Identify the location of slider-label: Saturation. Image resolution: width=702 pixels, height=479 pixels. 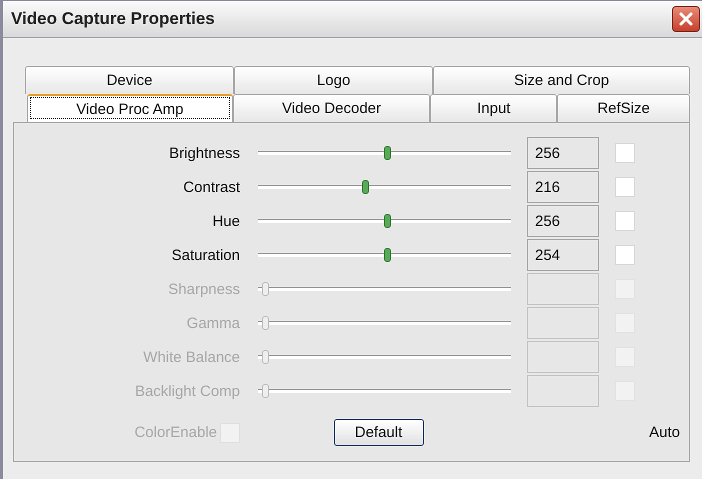
(205, 256).